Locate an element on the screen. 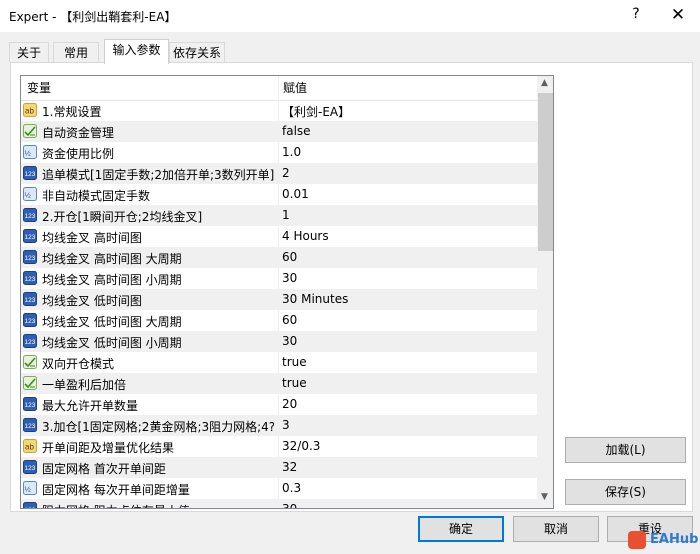  cancel-button: 取消 is located at coordinates (556, 529).